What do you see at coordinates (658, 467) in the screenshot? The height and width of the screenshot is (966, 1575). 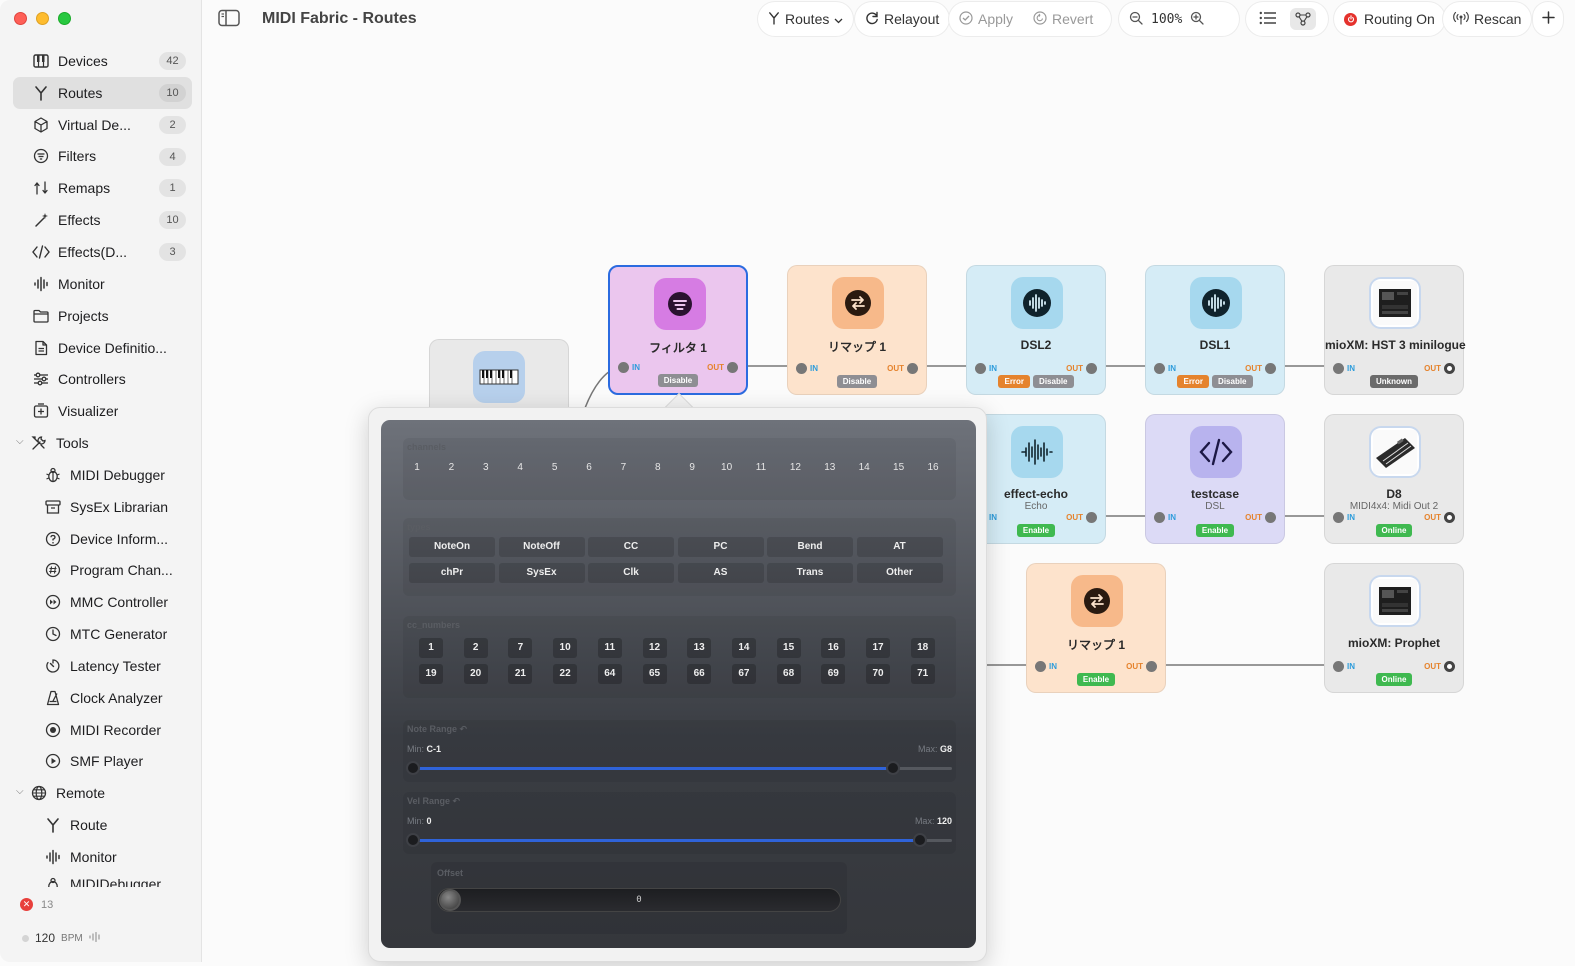 I see `channel-toggle: 8` at bounding box center [658, 467].